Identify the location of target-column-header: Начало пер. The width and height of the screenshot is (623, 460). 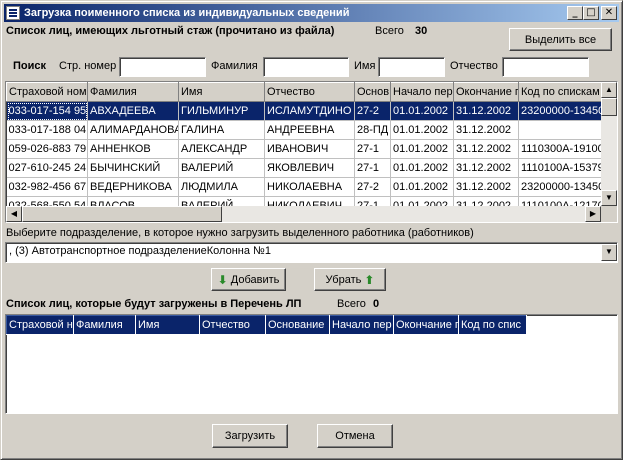
(361, 325).